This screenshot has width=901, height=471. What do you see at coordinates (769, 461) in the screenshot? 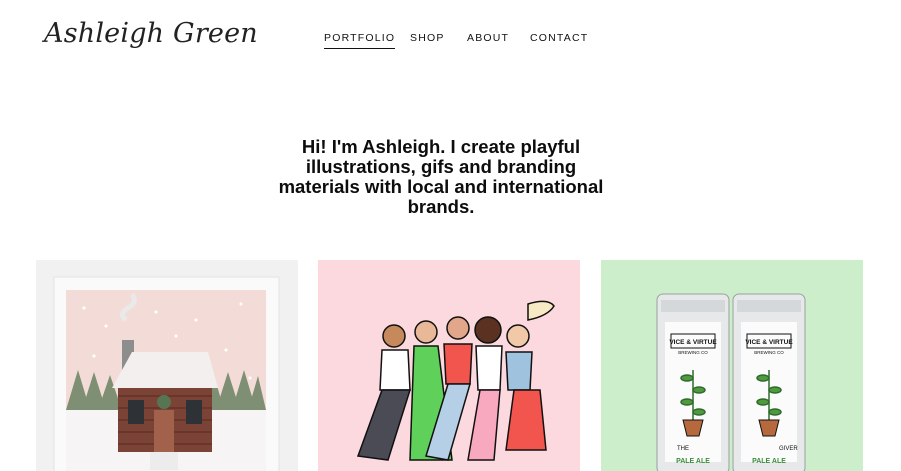
I see `can-style-right: PALE ALE` at bounding box center [769, 461].